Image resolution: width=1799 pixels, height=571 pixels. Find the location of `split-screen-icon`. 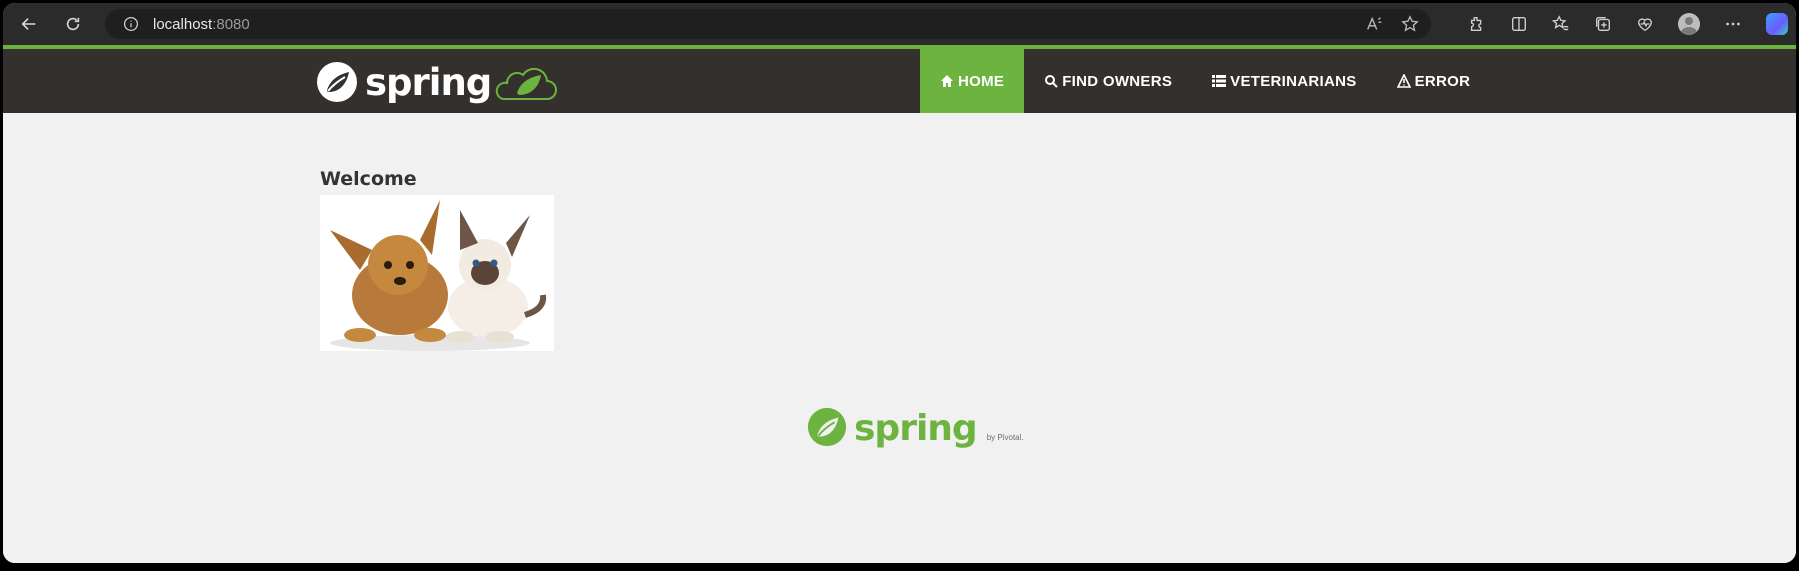

split-screen-icon is located at coordinates (1519, 24).